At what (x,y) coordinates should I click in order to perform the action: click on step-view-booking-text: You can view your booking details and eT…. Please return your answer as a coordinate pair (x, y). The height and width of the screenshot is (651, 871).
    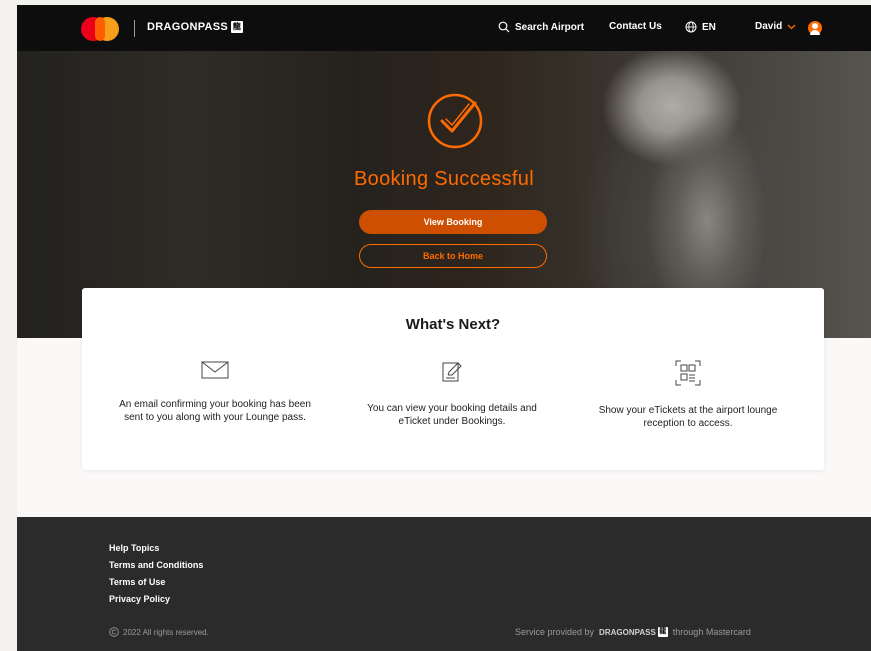
    Looking at the image, I should click on (452, 415).